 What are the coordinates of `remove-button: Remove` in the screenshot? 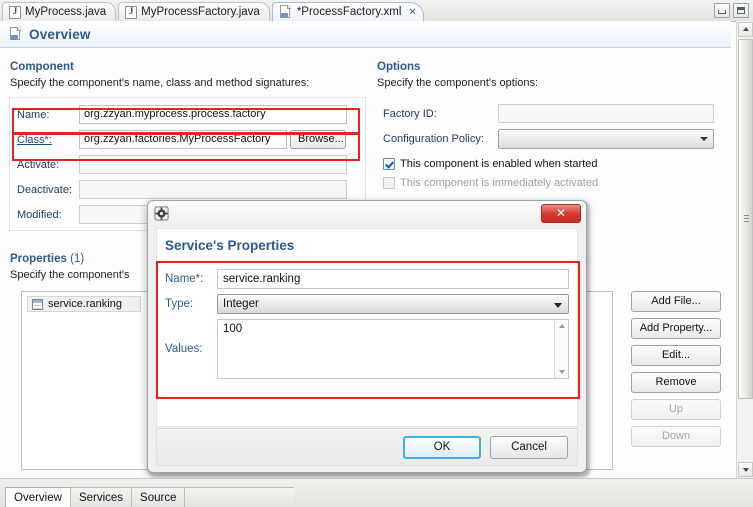 It's located at (676, 382).